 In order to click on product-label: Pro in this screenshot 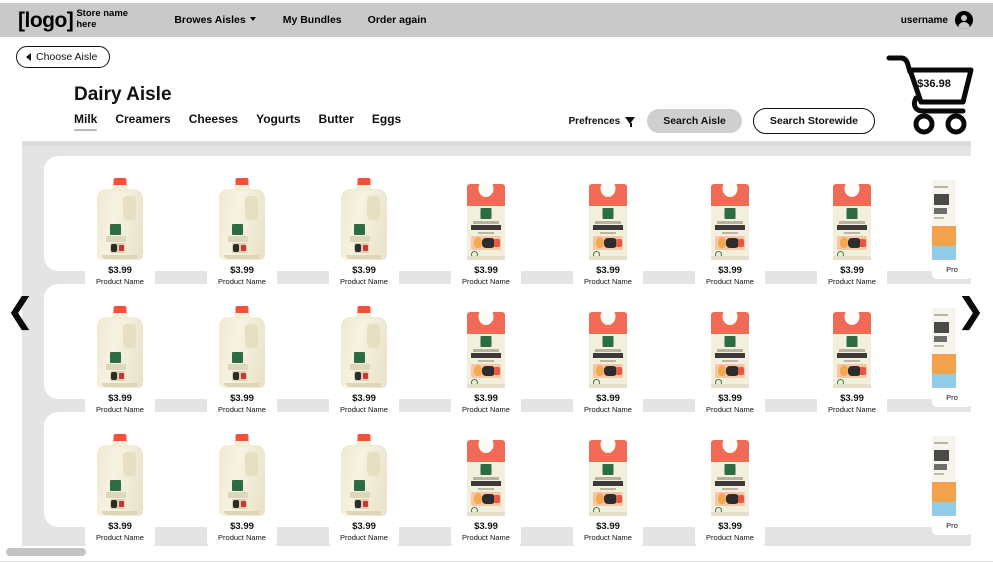, I will do `click(951, 398)`.